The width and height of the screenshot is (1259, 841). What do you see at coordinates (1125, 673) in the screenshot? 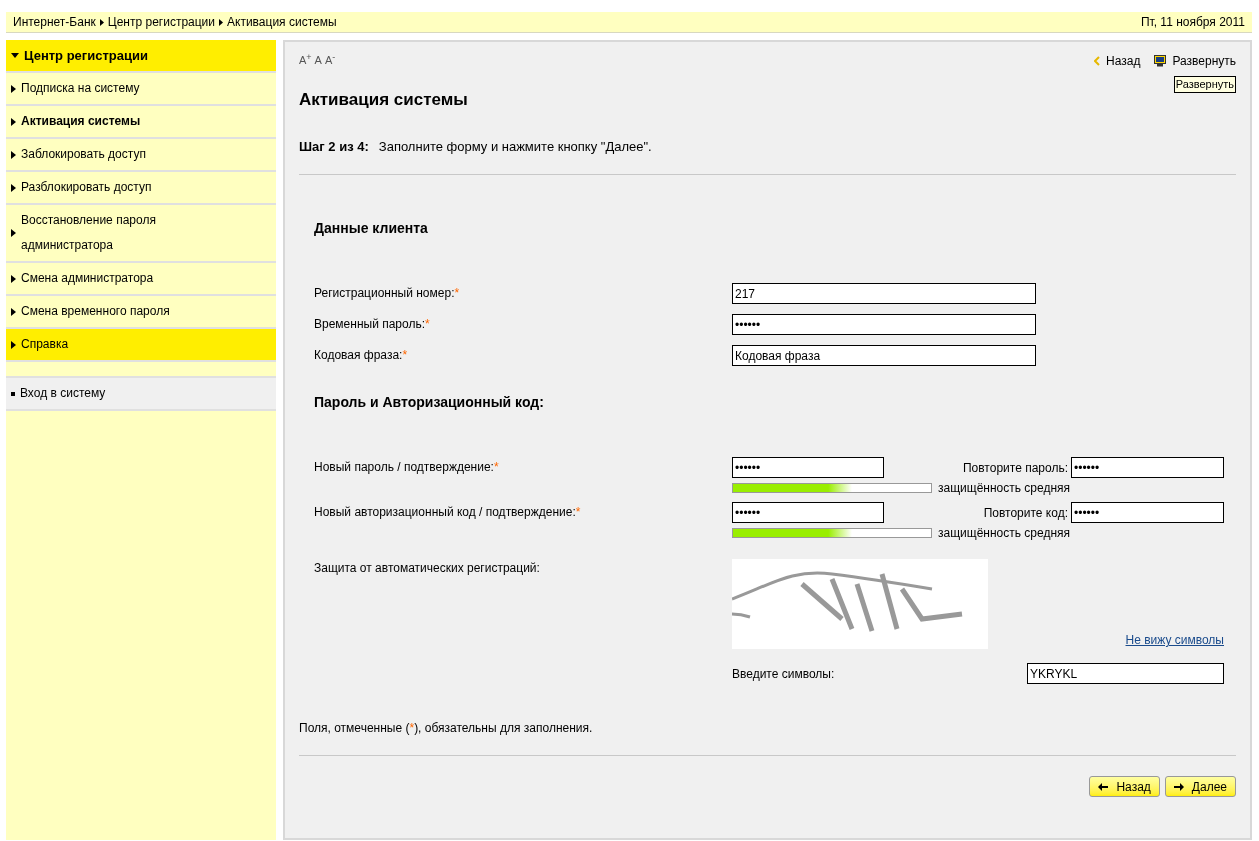
I see `captcha-input-field: YKRYKL` at bounding box center [1125, 673].